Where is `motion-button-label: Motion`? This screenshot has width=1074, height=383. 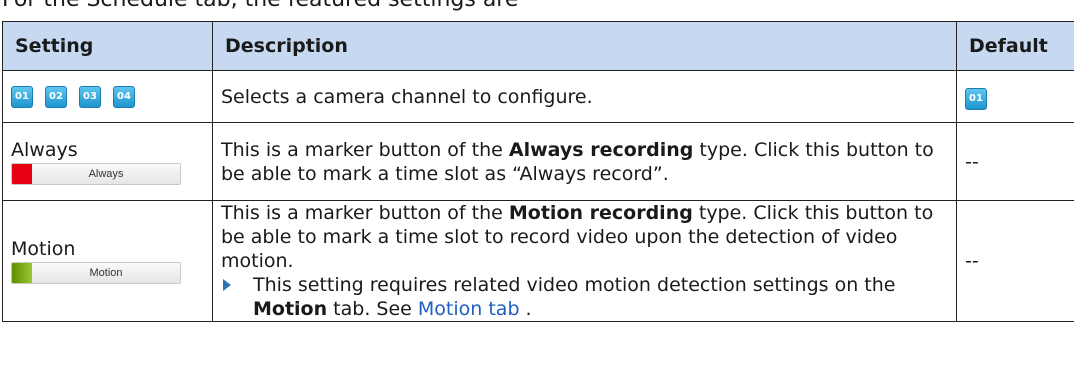 motion-button-label: Motion is located at coordinates (106, 273).